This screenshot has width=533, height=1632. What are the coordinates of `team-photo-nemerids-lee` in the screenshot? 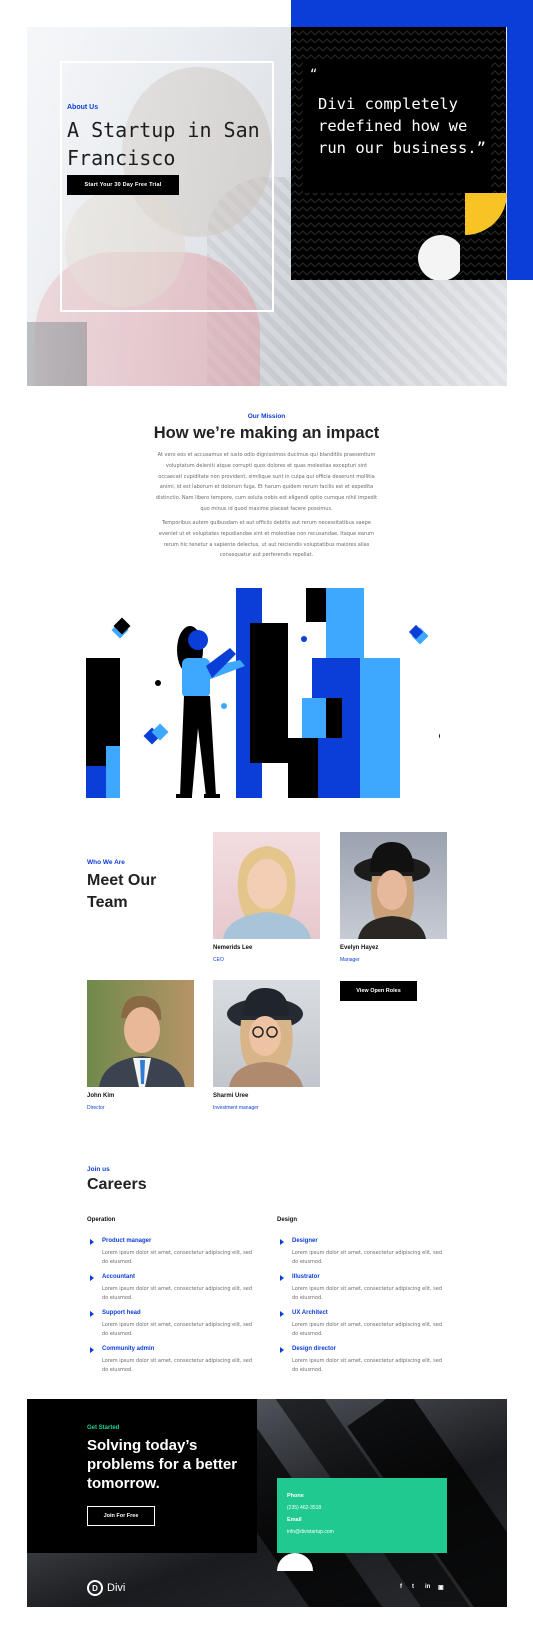 It's located at (266, 885).